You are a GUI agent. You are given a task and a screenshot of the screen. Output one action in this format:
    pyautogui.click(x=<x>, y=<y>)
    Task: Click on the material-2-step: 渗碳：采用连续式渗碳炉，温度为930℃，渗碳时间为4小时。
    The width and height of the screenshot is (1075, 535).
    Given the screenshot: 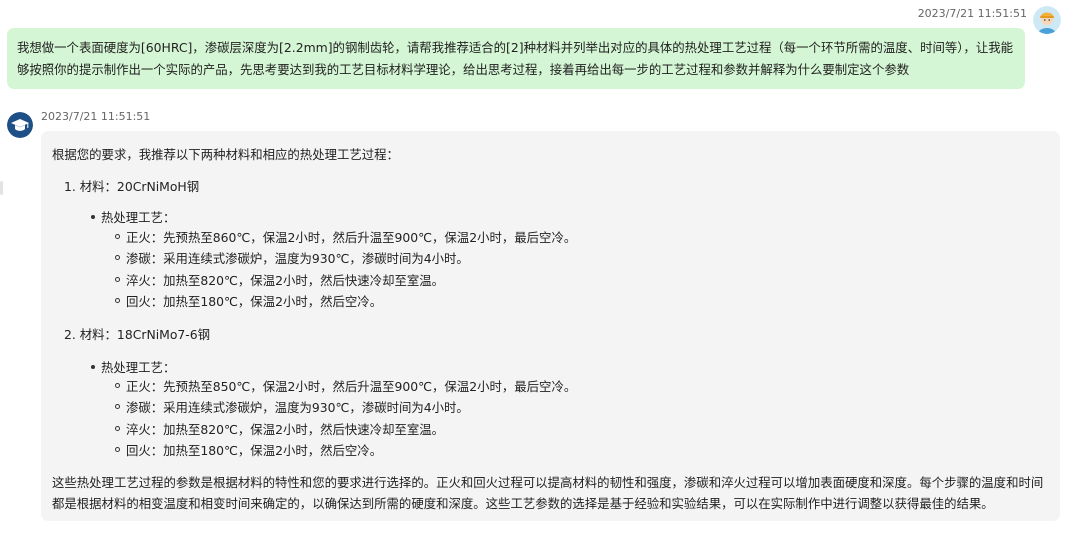 What is the action you would take?
    pyautogui.click(x=297, y=407)
    